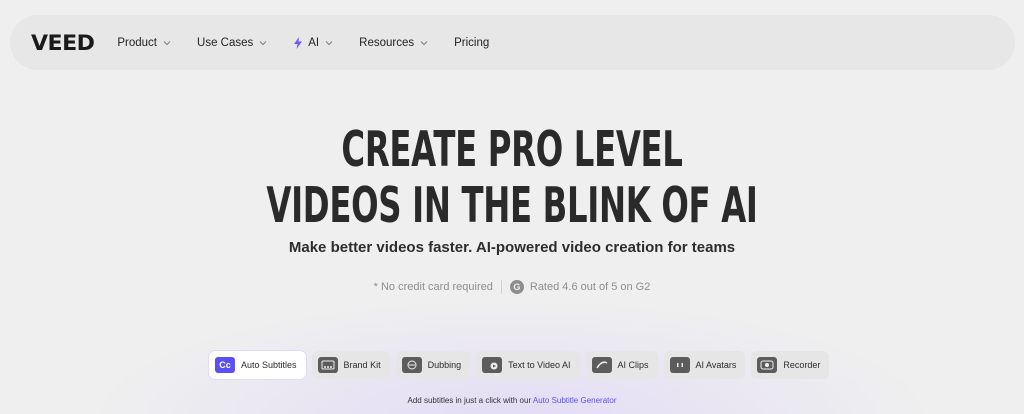  What do you see at coordinates (63, 43) in the screenshot?
I see `veed-logo: VEED` at bounding box center [63, 43].